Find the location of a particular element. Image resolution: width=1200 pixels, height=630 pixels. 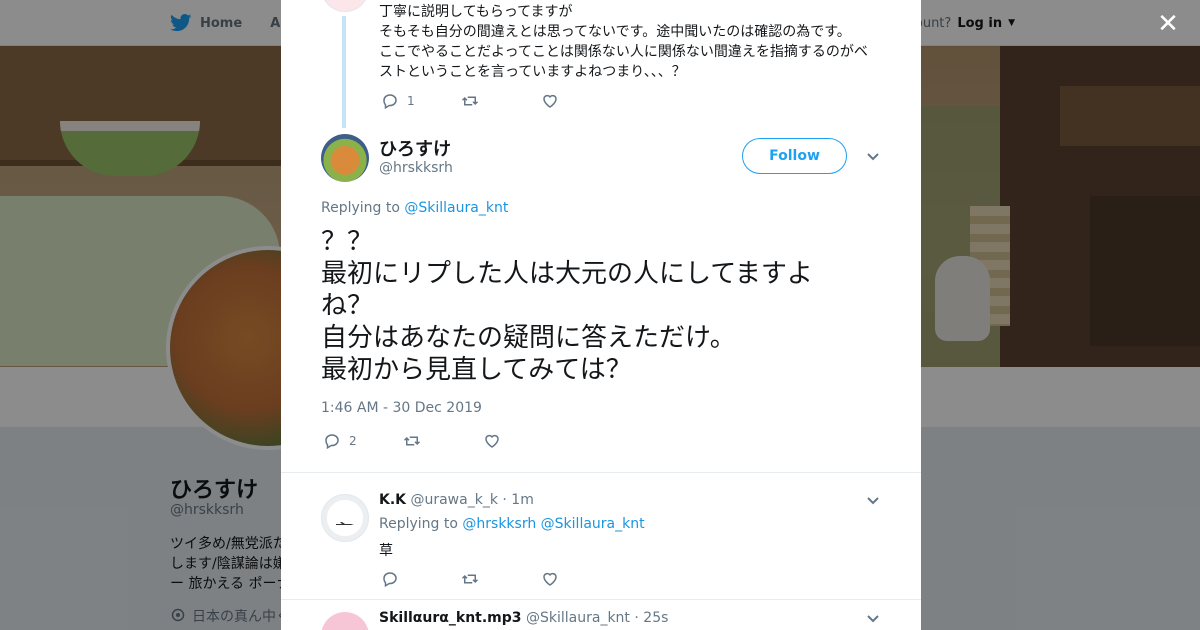

tweet-timestamp: 1:46 AM - 30 Dec 2019 is located at coordinates (401, 408).